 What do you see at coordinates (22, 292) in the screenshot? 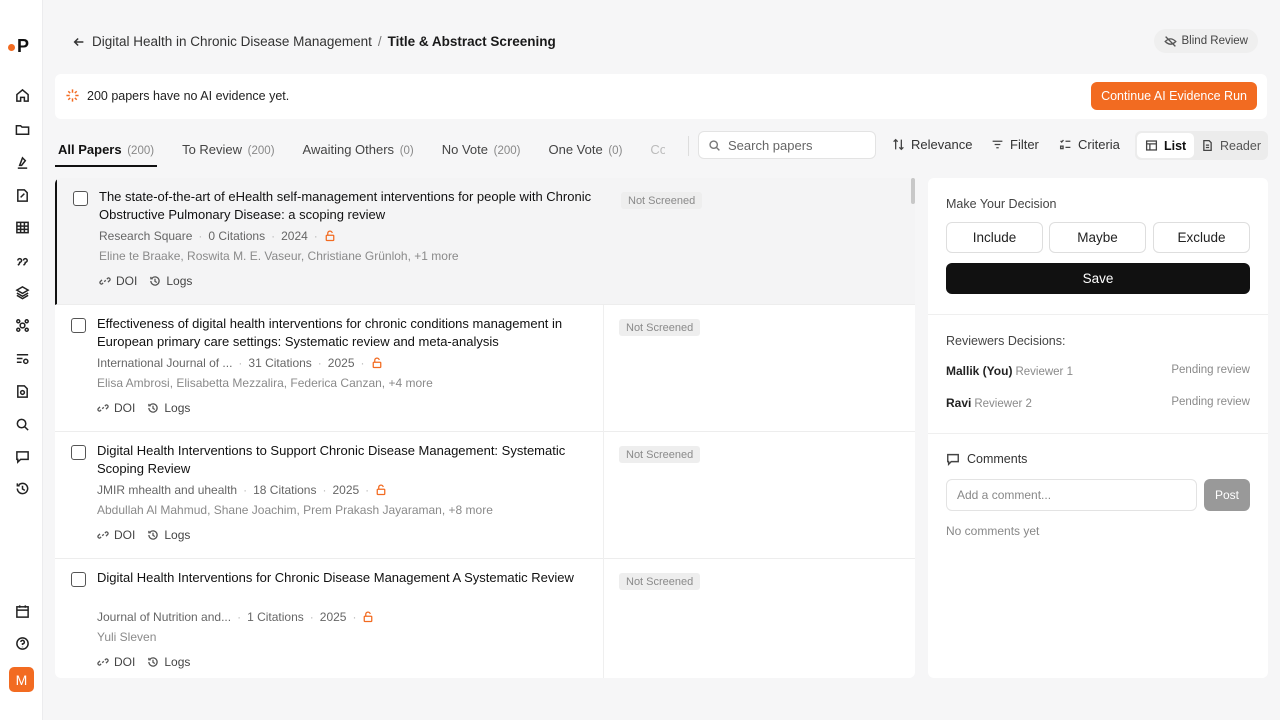
I see `layers-icon` at bounding box center [22, 292].